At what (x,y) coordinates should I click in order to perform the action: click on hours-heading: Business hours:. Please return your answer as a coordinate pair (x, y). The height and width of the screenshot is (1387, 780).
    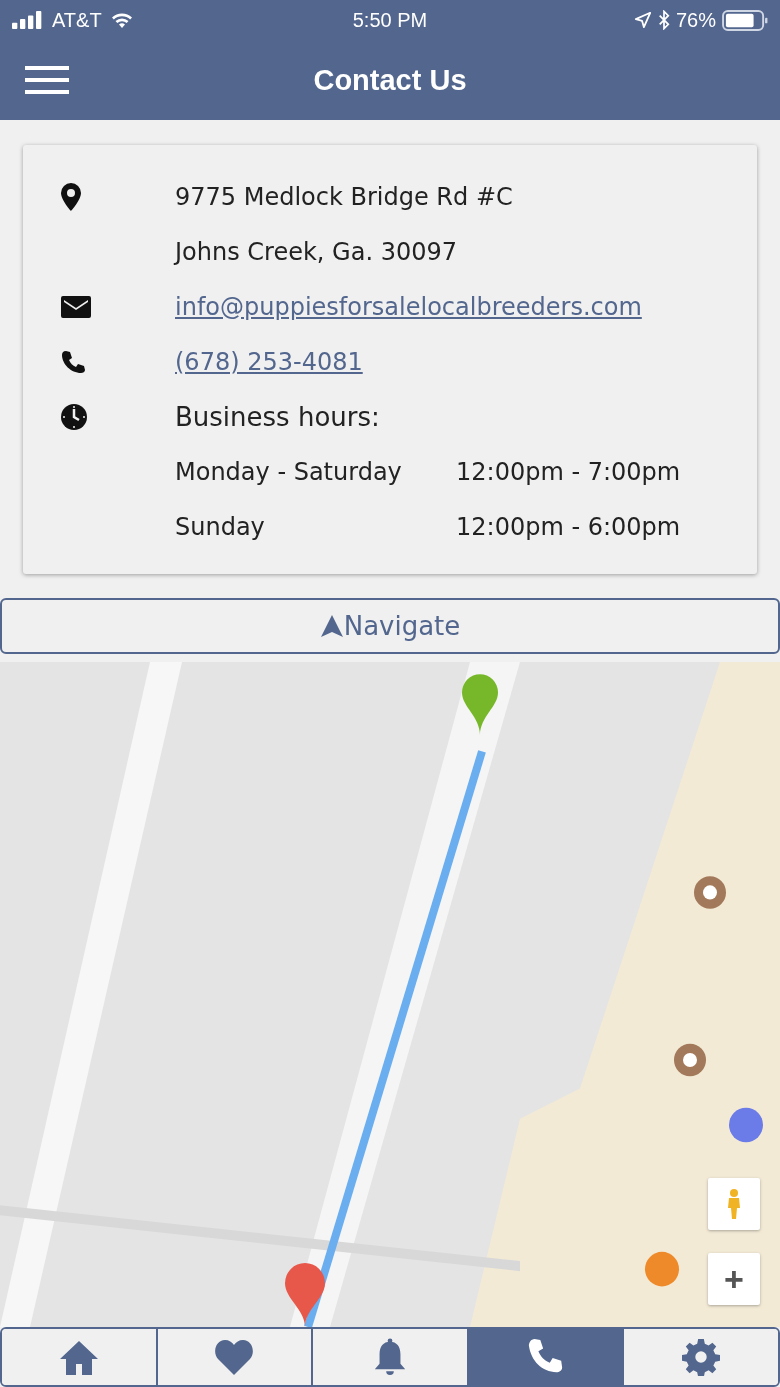
    Looking at the image, I should click on (277, 416).